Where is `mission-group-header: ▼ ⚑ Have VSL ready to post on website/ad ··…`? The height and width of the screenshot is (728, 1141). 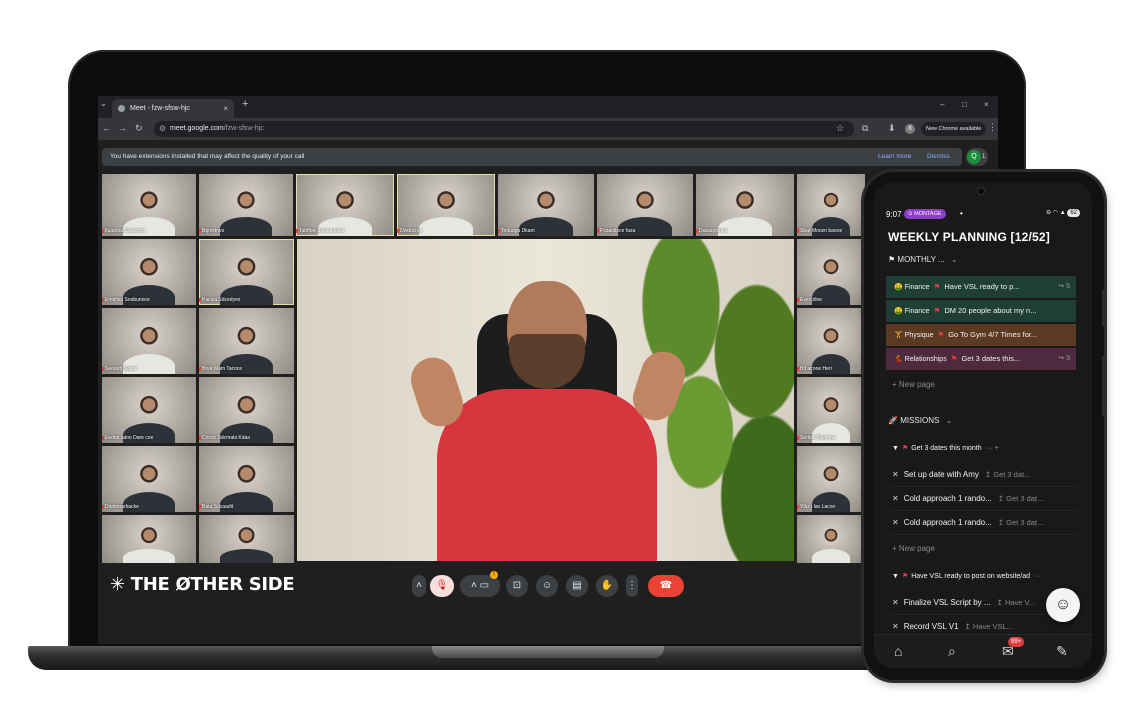 mission-group-header: ▼ ⚑ Have VSL ready to post on website/ad ··… is located at coordinates (966, 576).